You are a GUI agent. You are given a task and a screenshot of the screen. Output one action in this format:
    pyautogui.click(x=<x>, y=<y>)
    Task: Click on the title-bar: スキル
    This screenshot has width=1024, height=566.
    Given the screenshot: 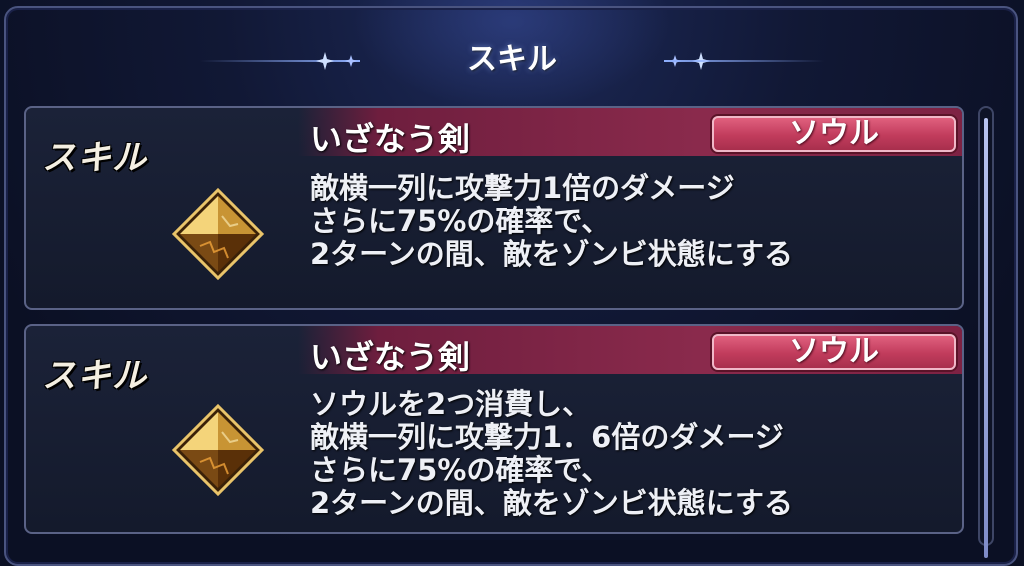 What is the action you would take?
    pyautogui.click(x=512, y=60)
    